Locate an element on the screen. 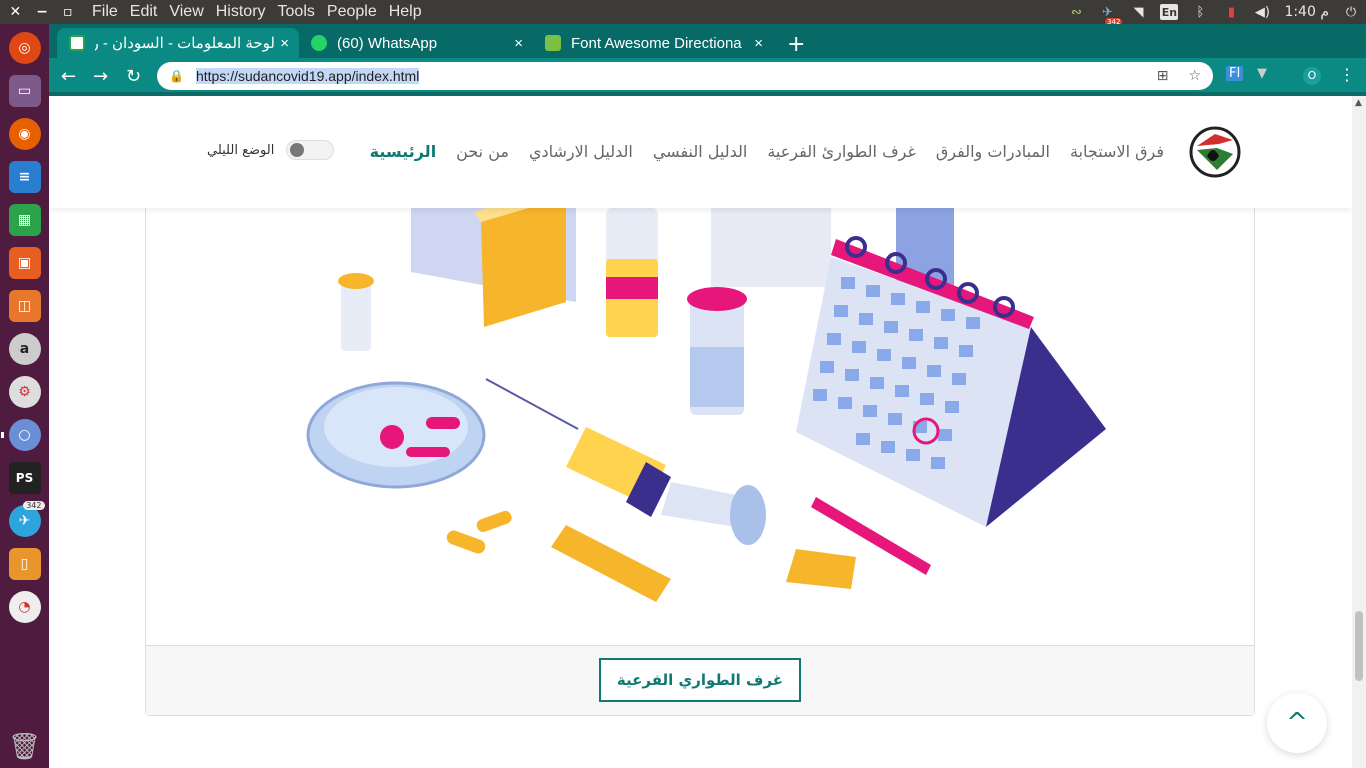 The height and width of the screenshot is (768, 1366). window-minimize-icon: − is located at coordinates (42, 12).